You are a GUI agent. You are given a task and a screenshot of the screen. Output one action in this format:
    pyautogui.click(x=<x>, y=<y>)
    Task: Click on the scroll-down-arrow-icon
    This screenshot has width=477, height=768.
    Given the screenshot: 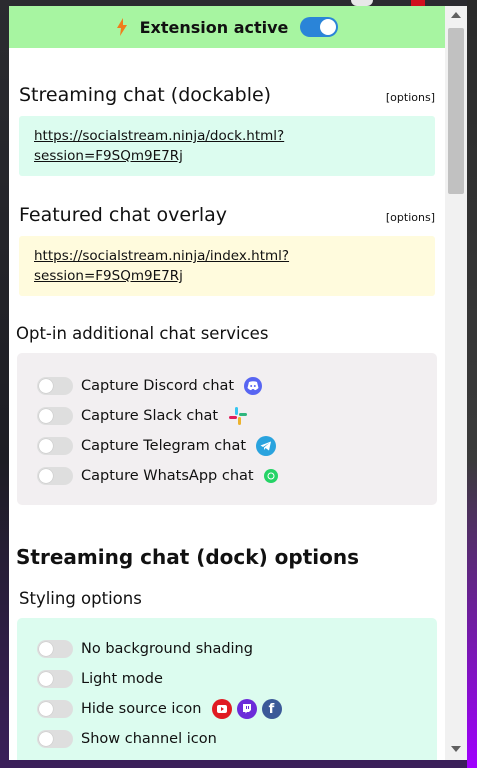 What is the action you would take?
    pyautogui.click(x=456, y=749)
    